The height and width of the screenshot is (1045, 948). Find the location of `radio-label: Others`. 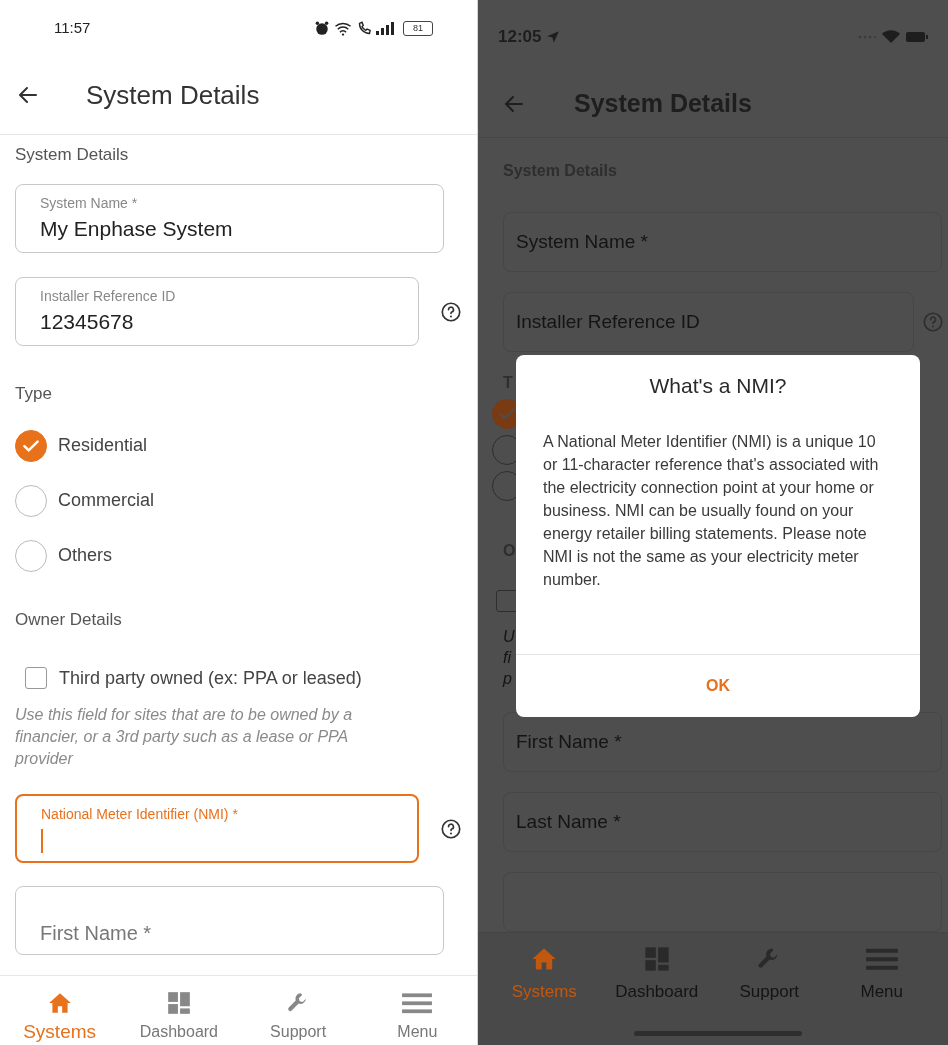

radio-label: Others is located at coordinates (85, 555).